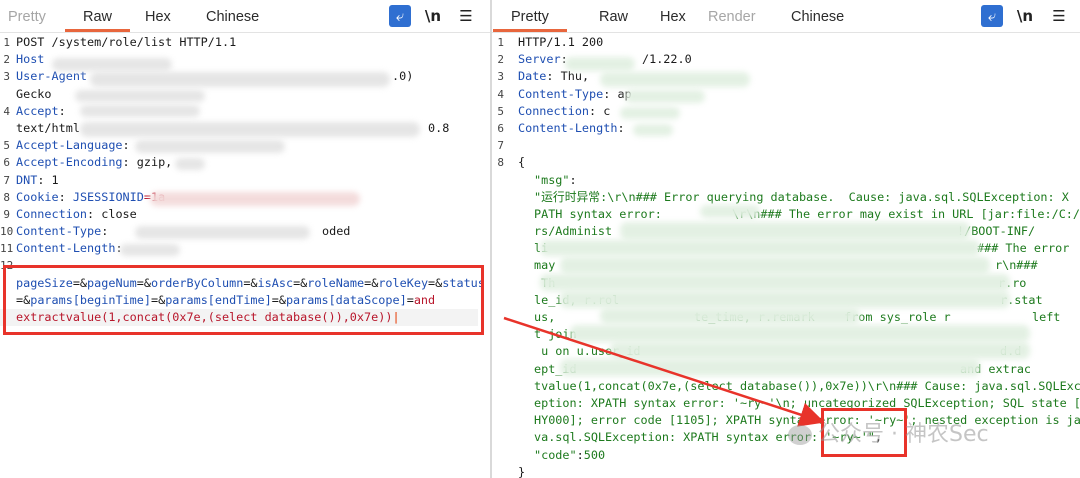 The height and width of the screenshot is (478, 1080). I want to click on code-line: 1 POST /system/role/list HTTP/1.1, so click(245, 42).